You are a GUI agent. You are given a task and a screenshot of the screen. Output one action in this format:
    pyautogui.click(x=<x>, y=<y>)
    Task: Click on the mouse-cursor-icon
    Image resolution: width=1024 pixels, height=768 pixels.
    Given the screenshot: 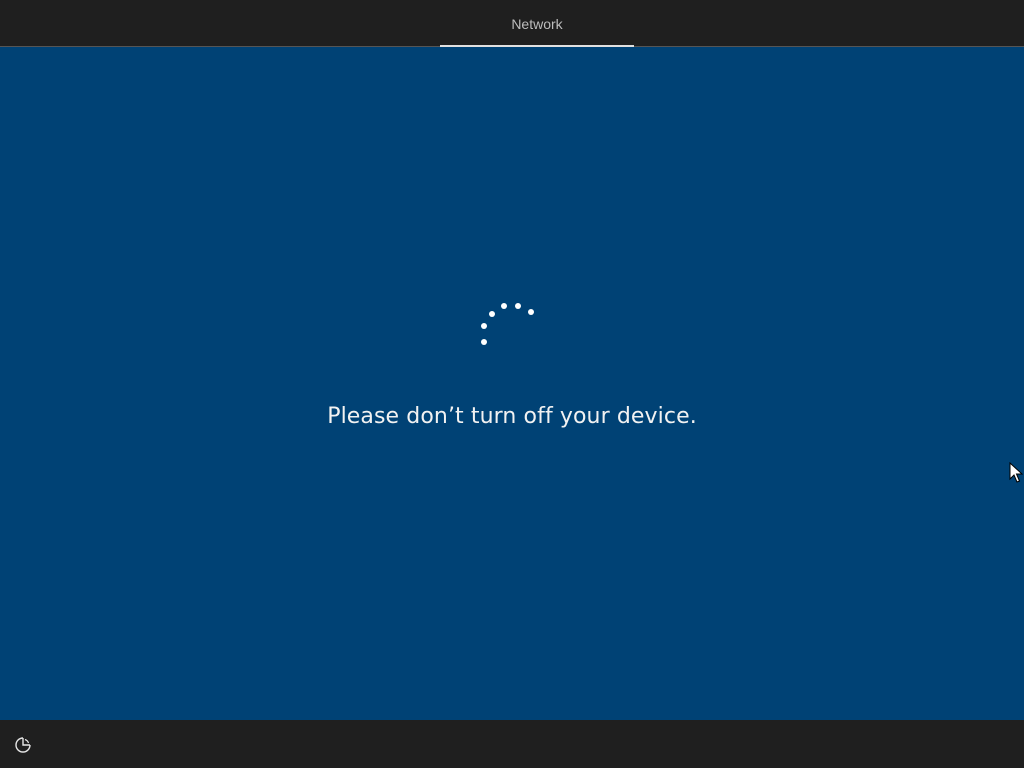 What is the action you would take?
    pyautogui.click(x=1016, y=472)
    